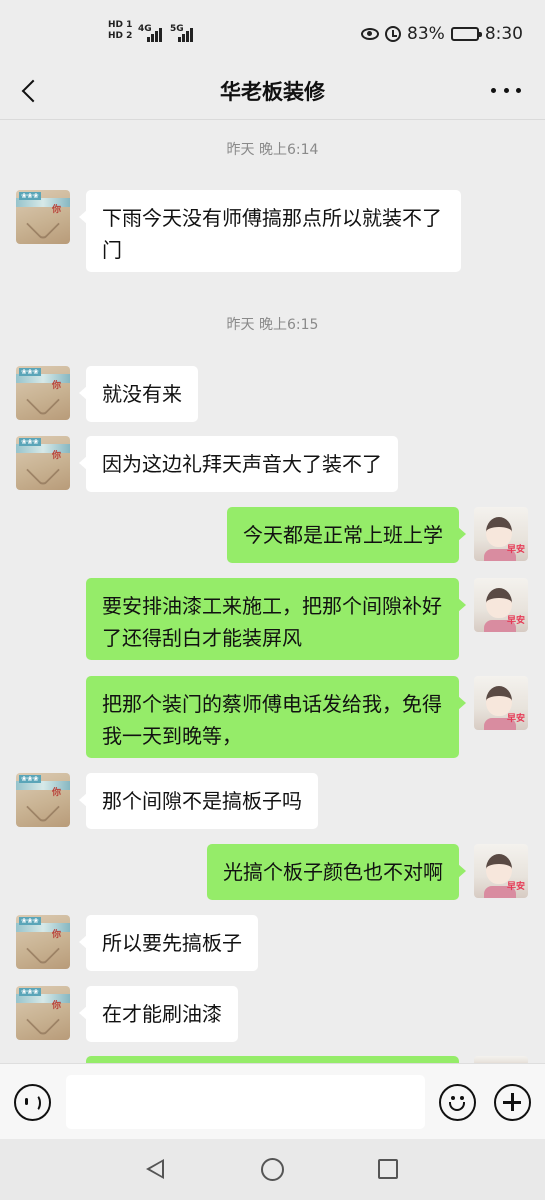  What do you see at coordinates (272, 325) in the screenshot?
I see `timestamp: 昨天 晚上6:15` at bounding box center [272, 325].